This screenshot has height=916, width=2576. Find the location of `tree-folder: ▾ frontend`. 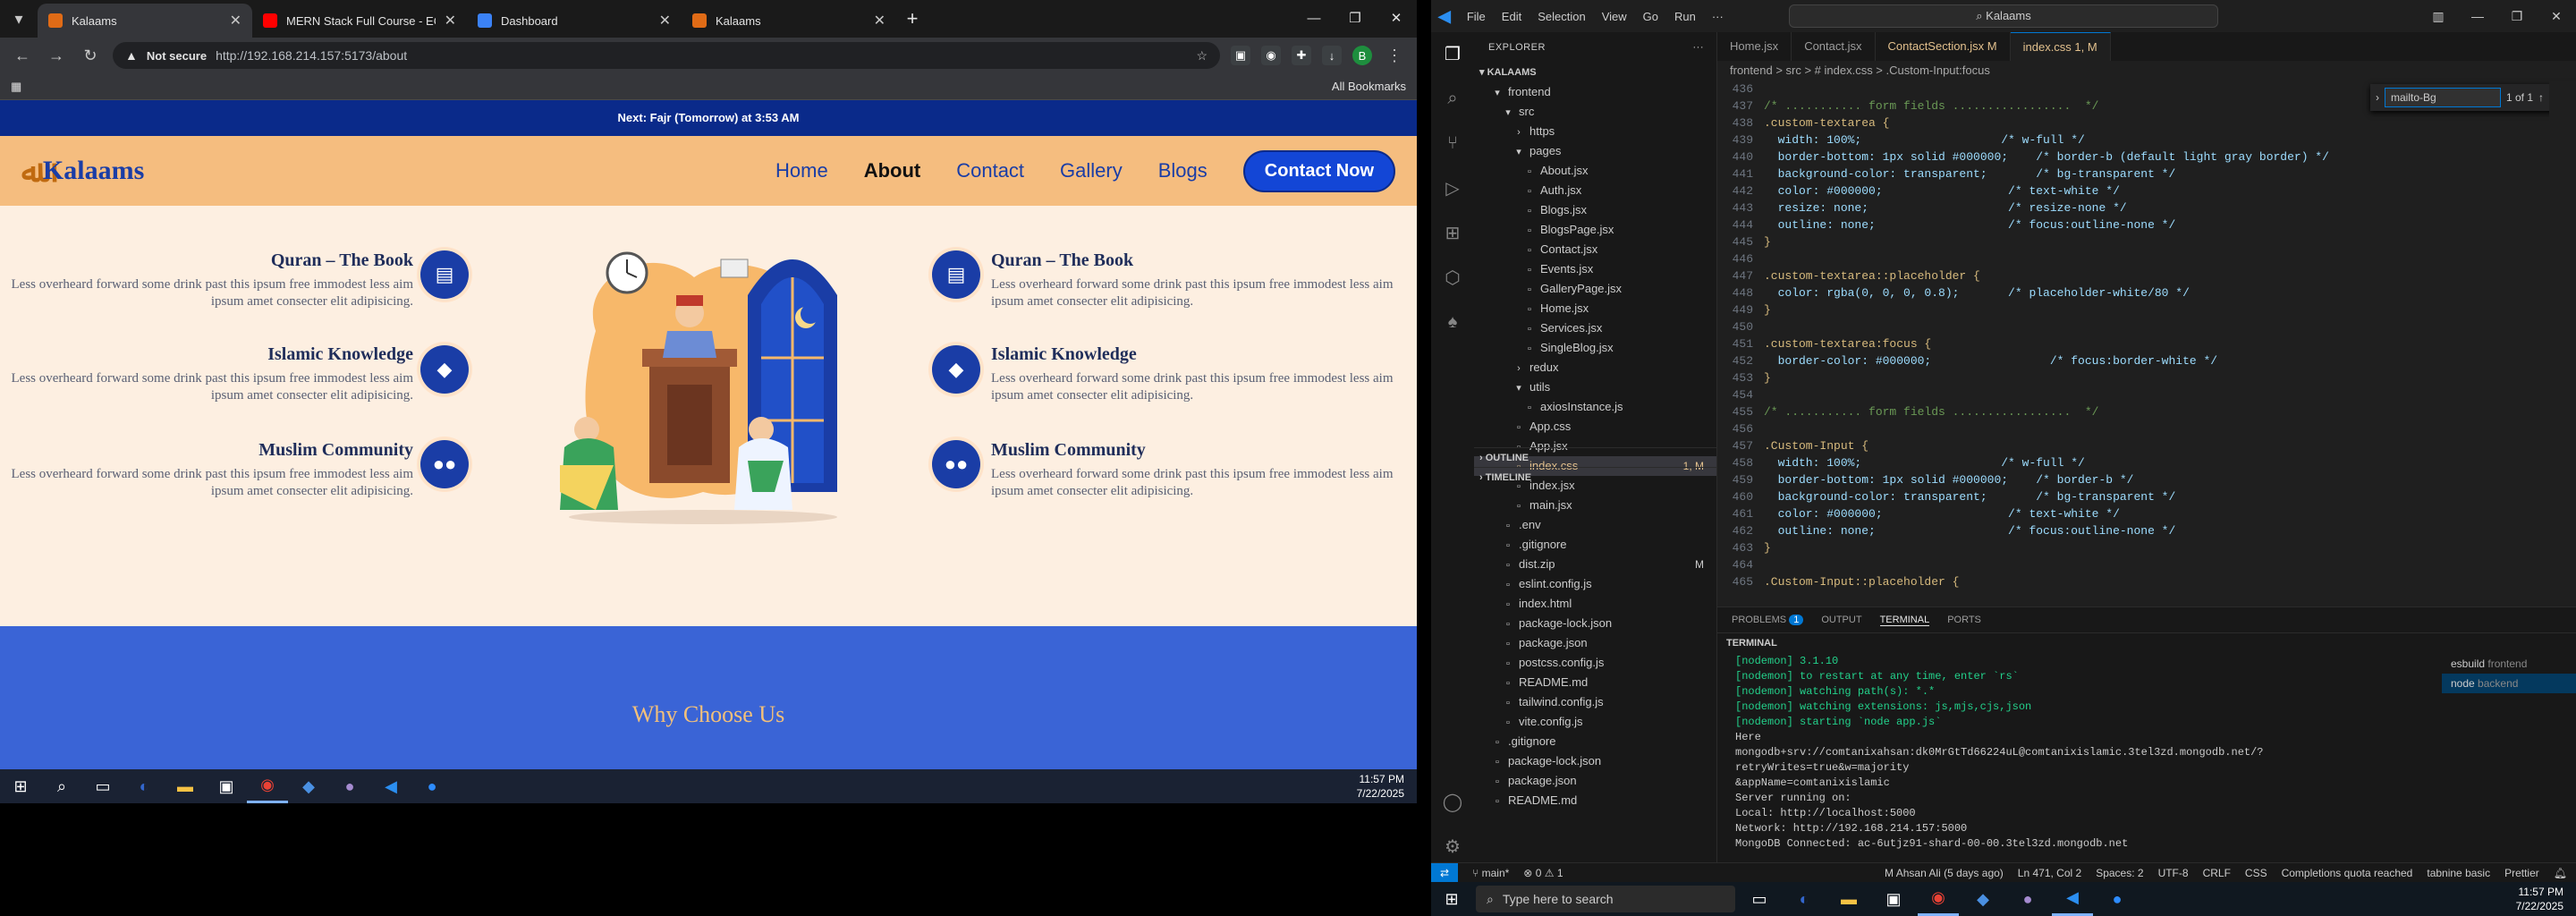

tree-folder: ▾ frontend is located at coordinates (1595, 92).